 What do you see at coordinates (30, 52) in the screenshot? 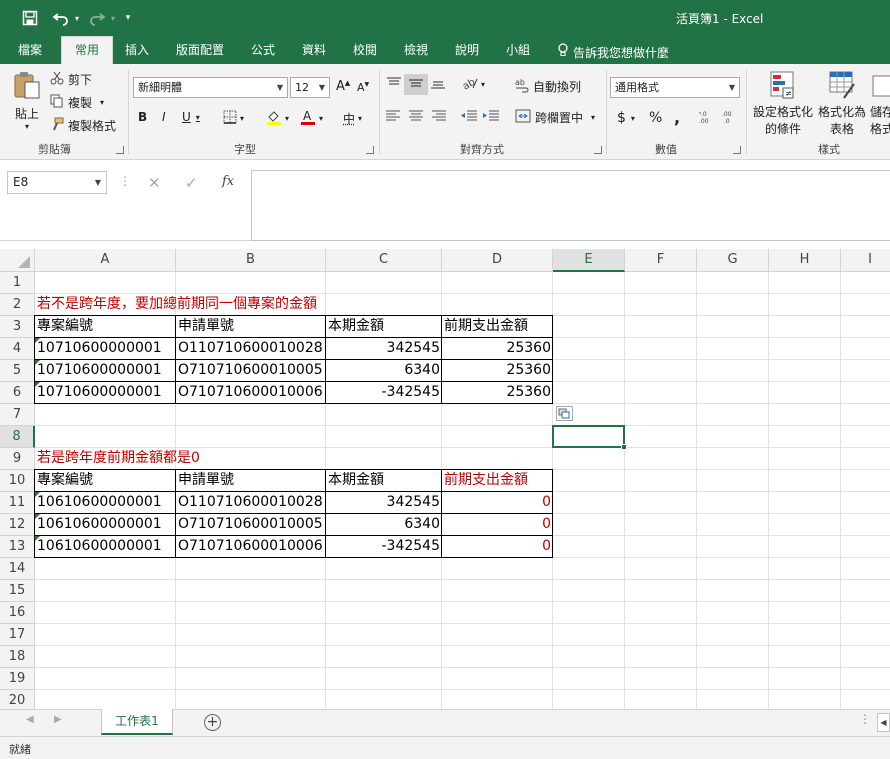
I see `tab-file: 檔案` at bounding box center [30, 52].